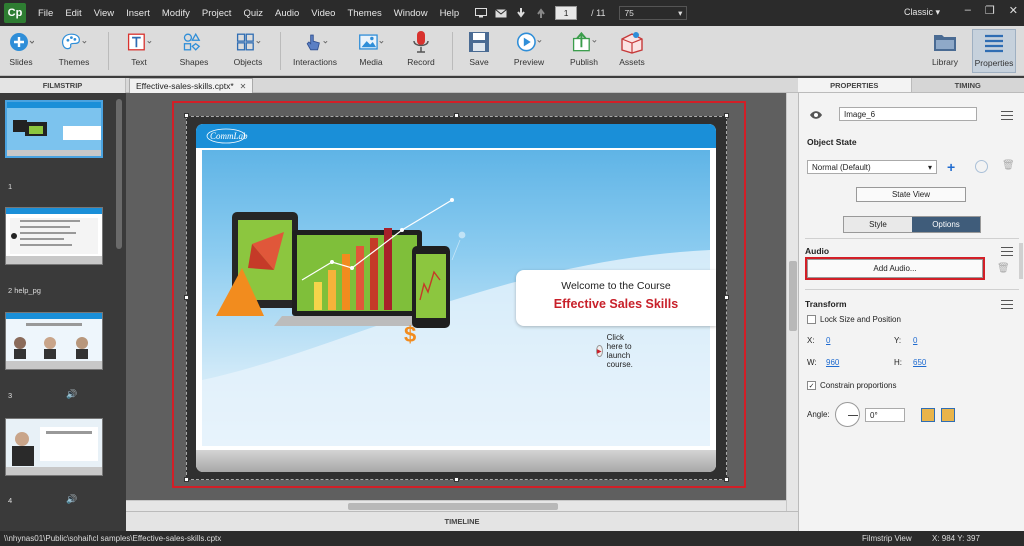  What do you see at coordinates (922, 12) in the screenshot?
I see `workspace-select: Classic ▾` at bounding box center [922, 12].